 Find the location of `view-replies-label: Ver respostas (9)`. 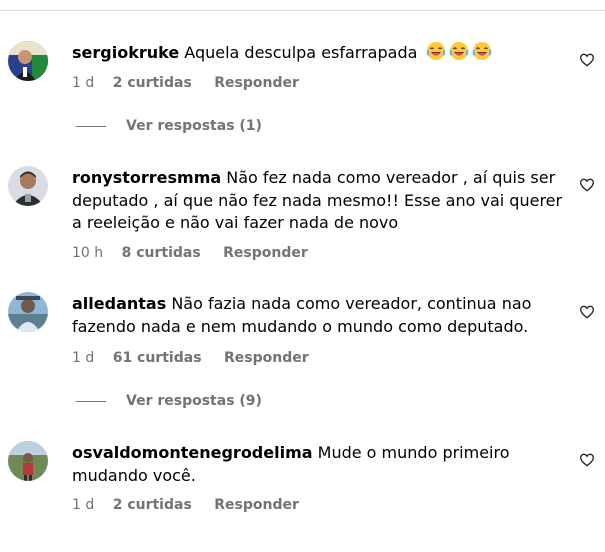

view-replies-label: Ver respostas (9) is located at coordinates (194, 401).